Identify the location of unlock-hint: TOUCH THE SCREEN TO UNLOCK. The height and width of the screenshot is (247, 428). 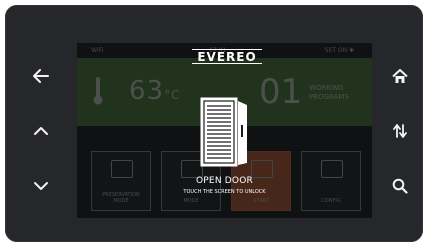
(224, 192).